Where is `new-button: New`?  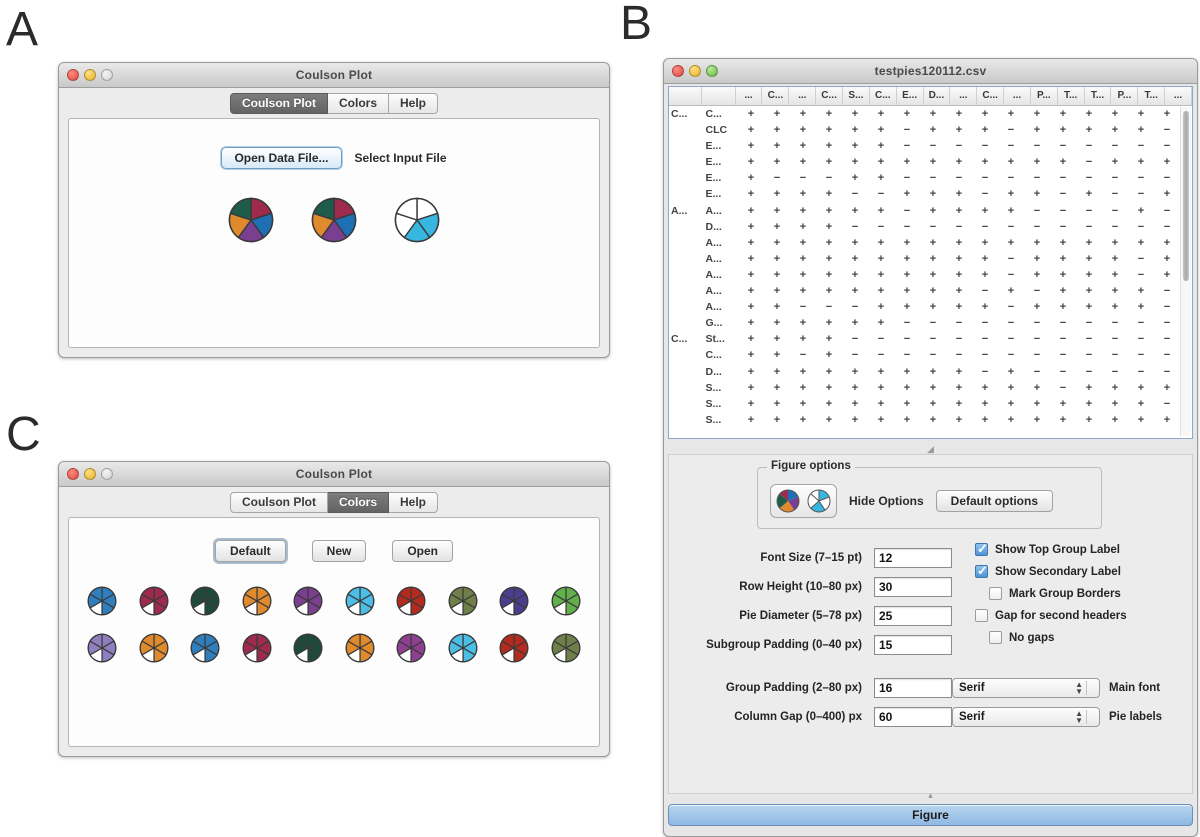 new-button: New is located at coordinates (339, 551).